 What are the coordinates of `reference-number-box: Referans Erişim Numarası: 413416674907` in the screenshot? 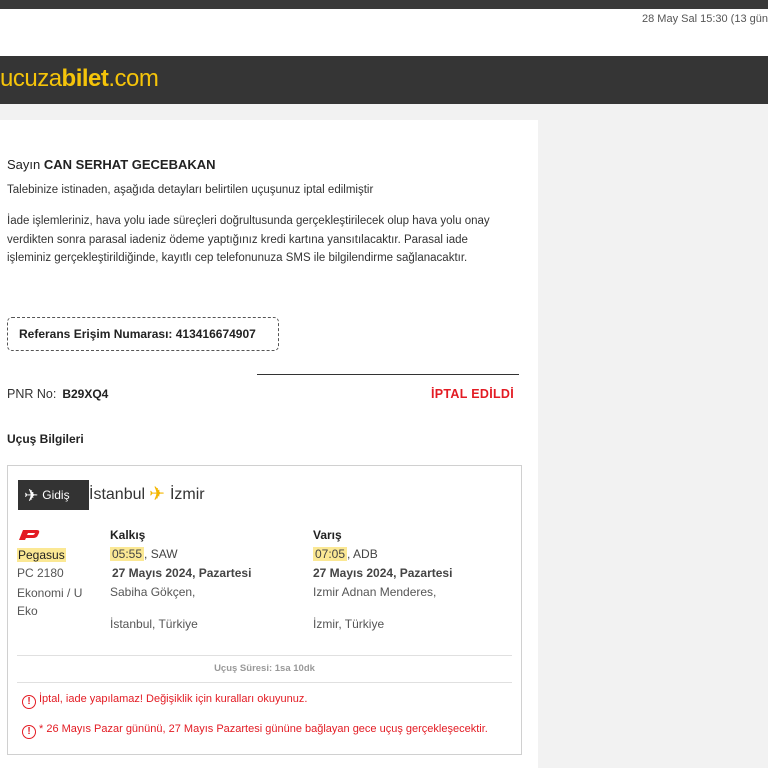 It's located at (143, 334).